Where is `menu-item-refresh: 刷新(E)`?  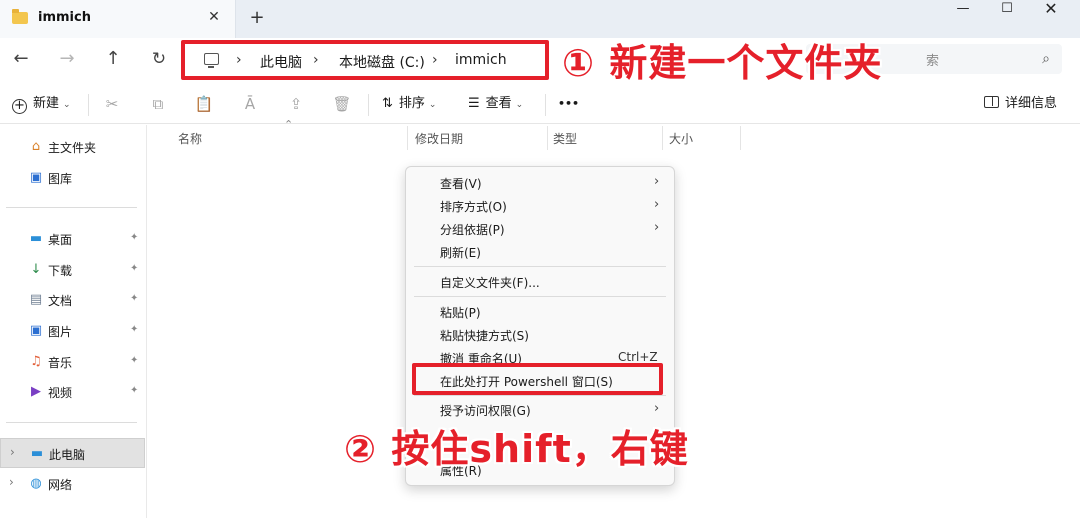 menu-item-refresh: 刷新(E) is located at coordinates (540, 252).